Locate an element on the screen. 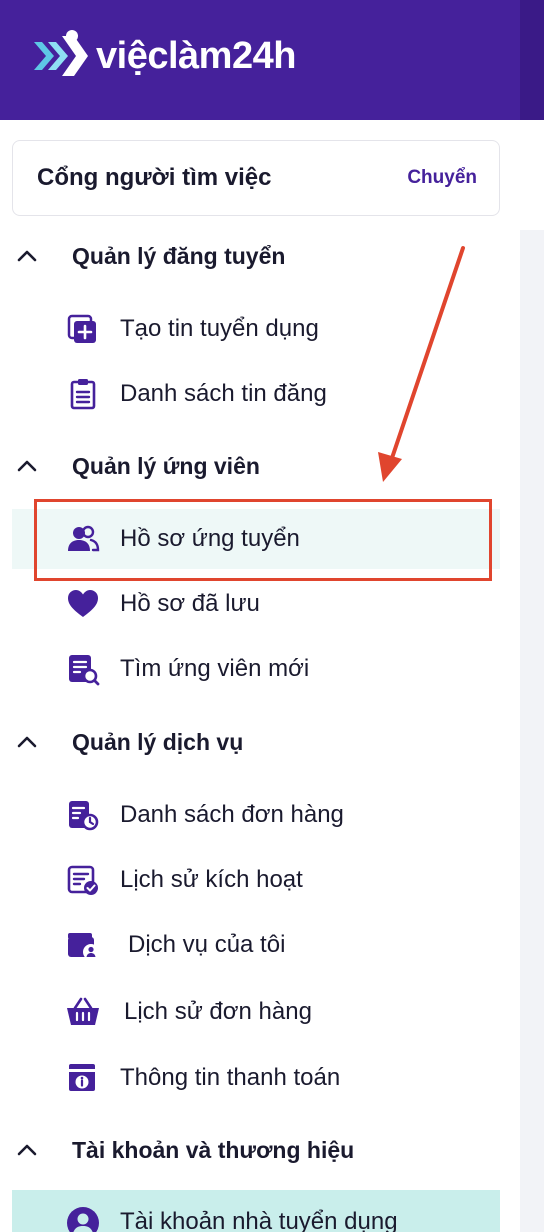  brand-mark-icon is located at coordinates (61, 53).